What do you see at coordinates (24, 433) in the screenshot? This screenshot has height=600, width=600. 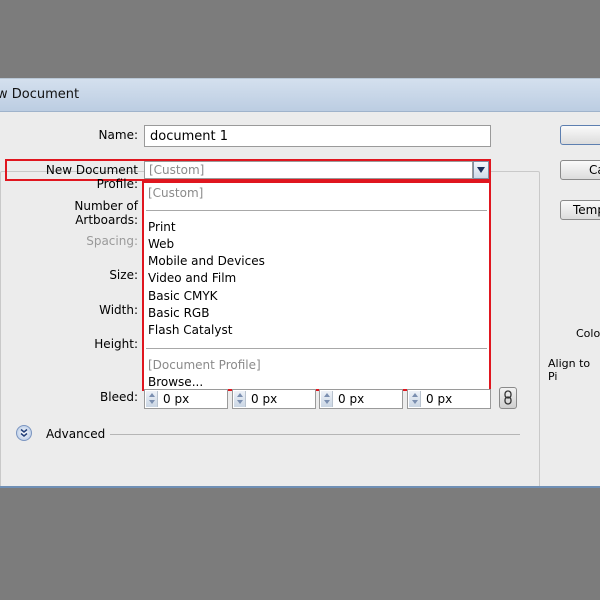 I see `double-chevron-down-icon` at bounding box center [24, 433].